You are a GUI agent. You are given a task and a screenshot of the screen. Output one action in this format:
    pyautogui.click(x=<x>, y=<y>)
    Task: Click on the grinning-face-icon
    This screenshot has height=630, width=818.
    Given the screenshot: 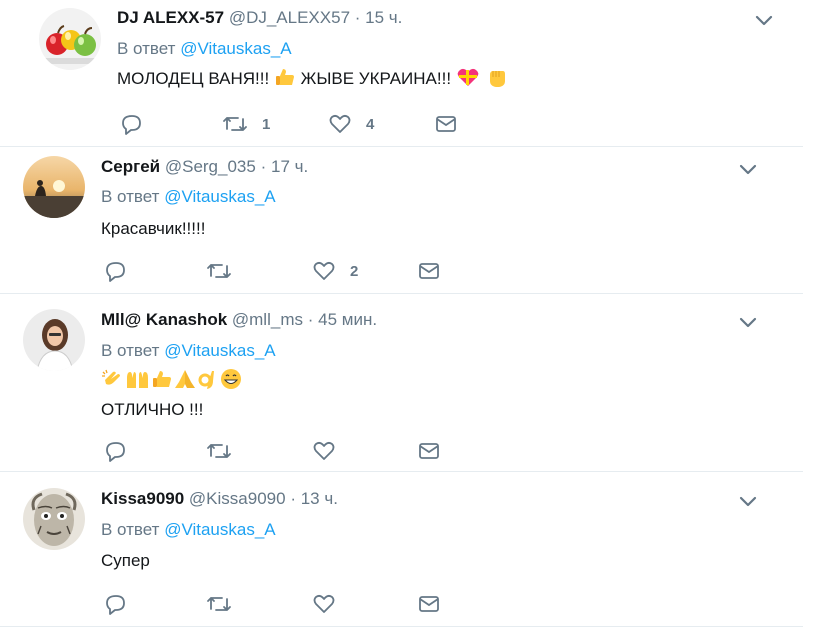 What is the action you would take?
    pyautogui.click(x=231, y=379)
    